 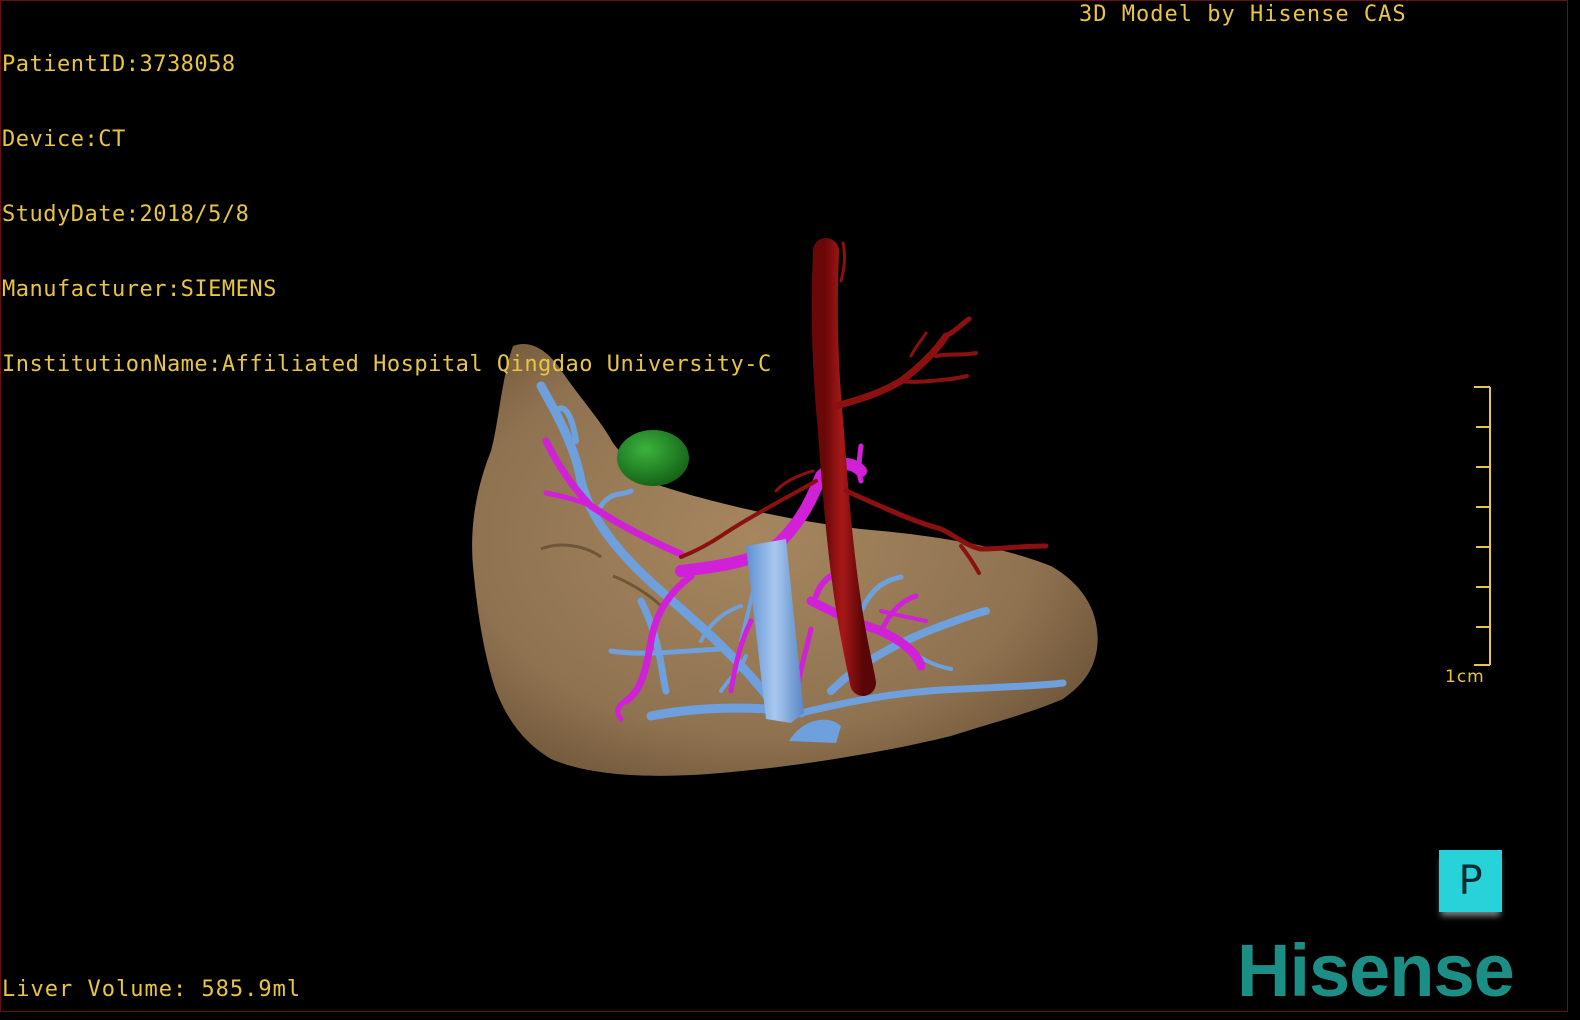 I want to click on manufacturer: Manufacturer:SIEMENS, so click(x=139, y=289).